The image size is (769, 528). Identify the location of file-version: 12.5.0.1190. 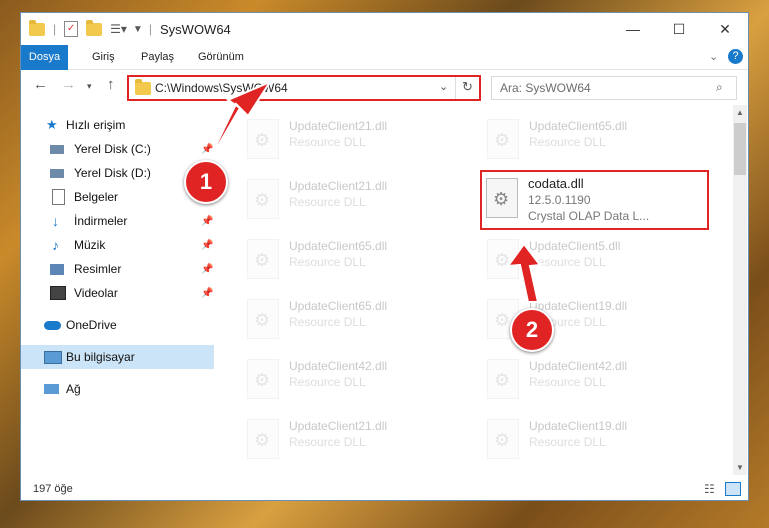
(559, 200).